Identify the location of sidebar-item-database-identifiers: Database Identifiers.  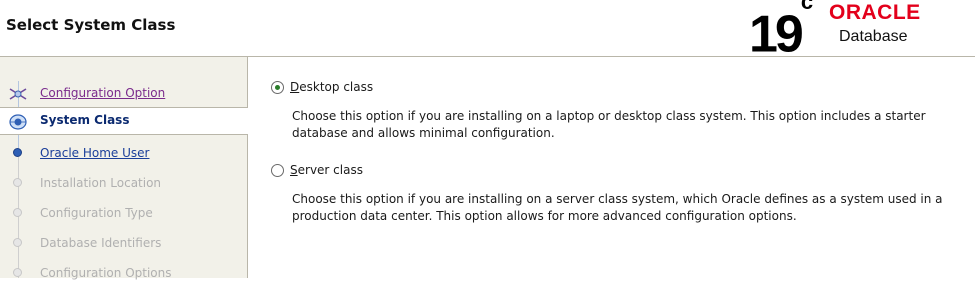
(124, 243).